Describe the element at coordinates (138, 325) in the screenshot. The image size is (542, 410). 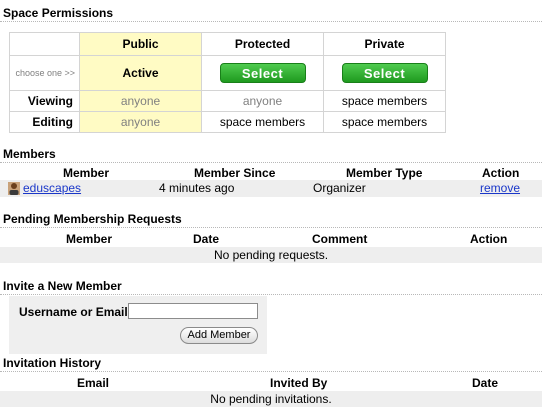
I see `invite-form: Username or Email Add Member` at that location.